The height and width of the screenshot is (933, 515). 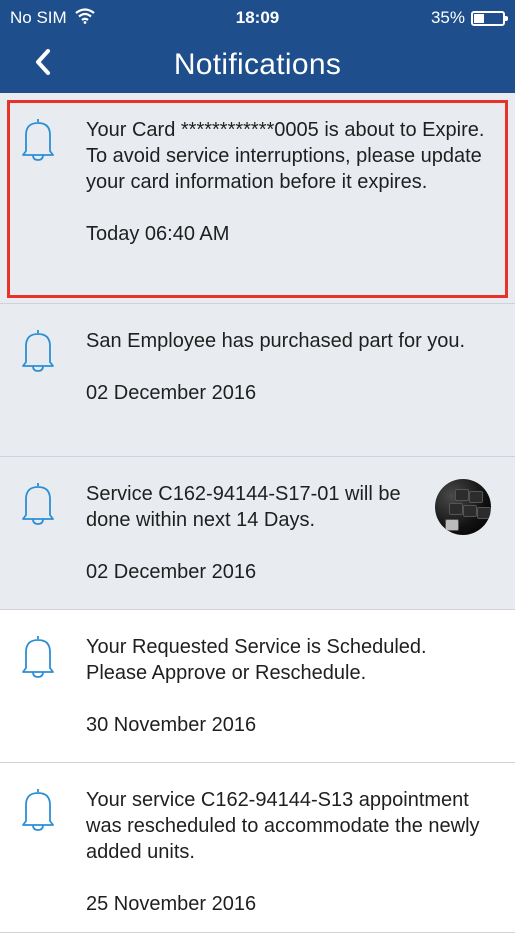 I want to click on notification-message: San Employee has purchased part for you., so click(x=276, y=341).